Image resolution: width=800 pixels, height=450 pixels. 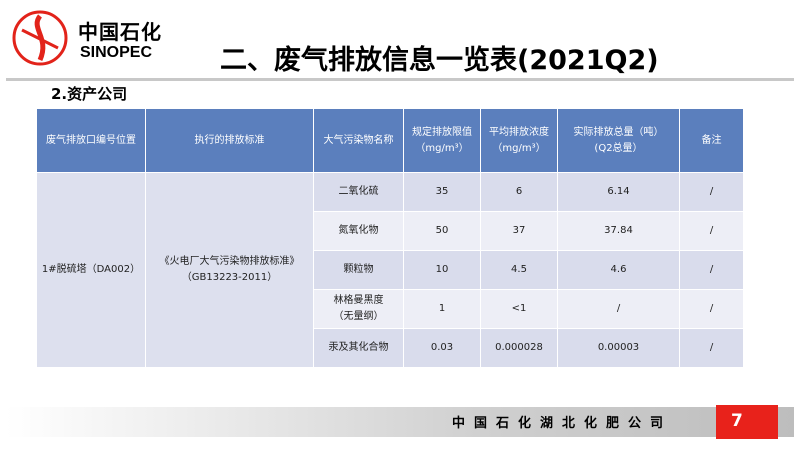 I want to click on cell-text-line: (Q2总量）, so click(x=618, y=148).